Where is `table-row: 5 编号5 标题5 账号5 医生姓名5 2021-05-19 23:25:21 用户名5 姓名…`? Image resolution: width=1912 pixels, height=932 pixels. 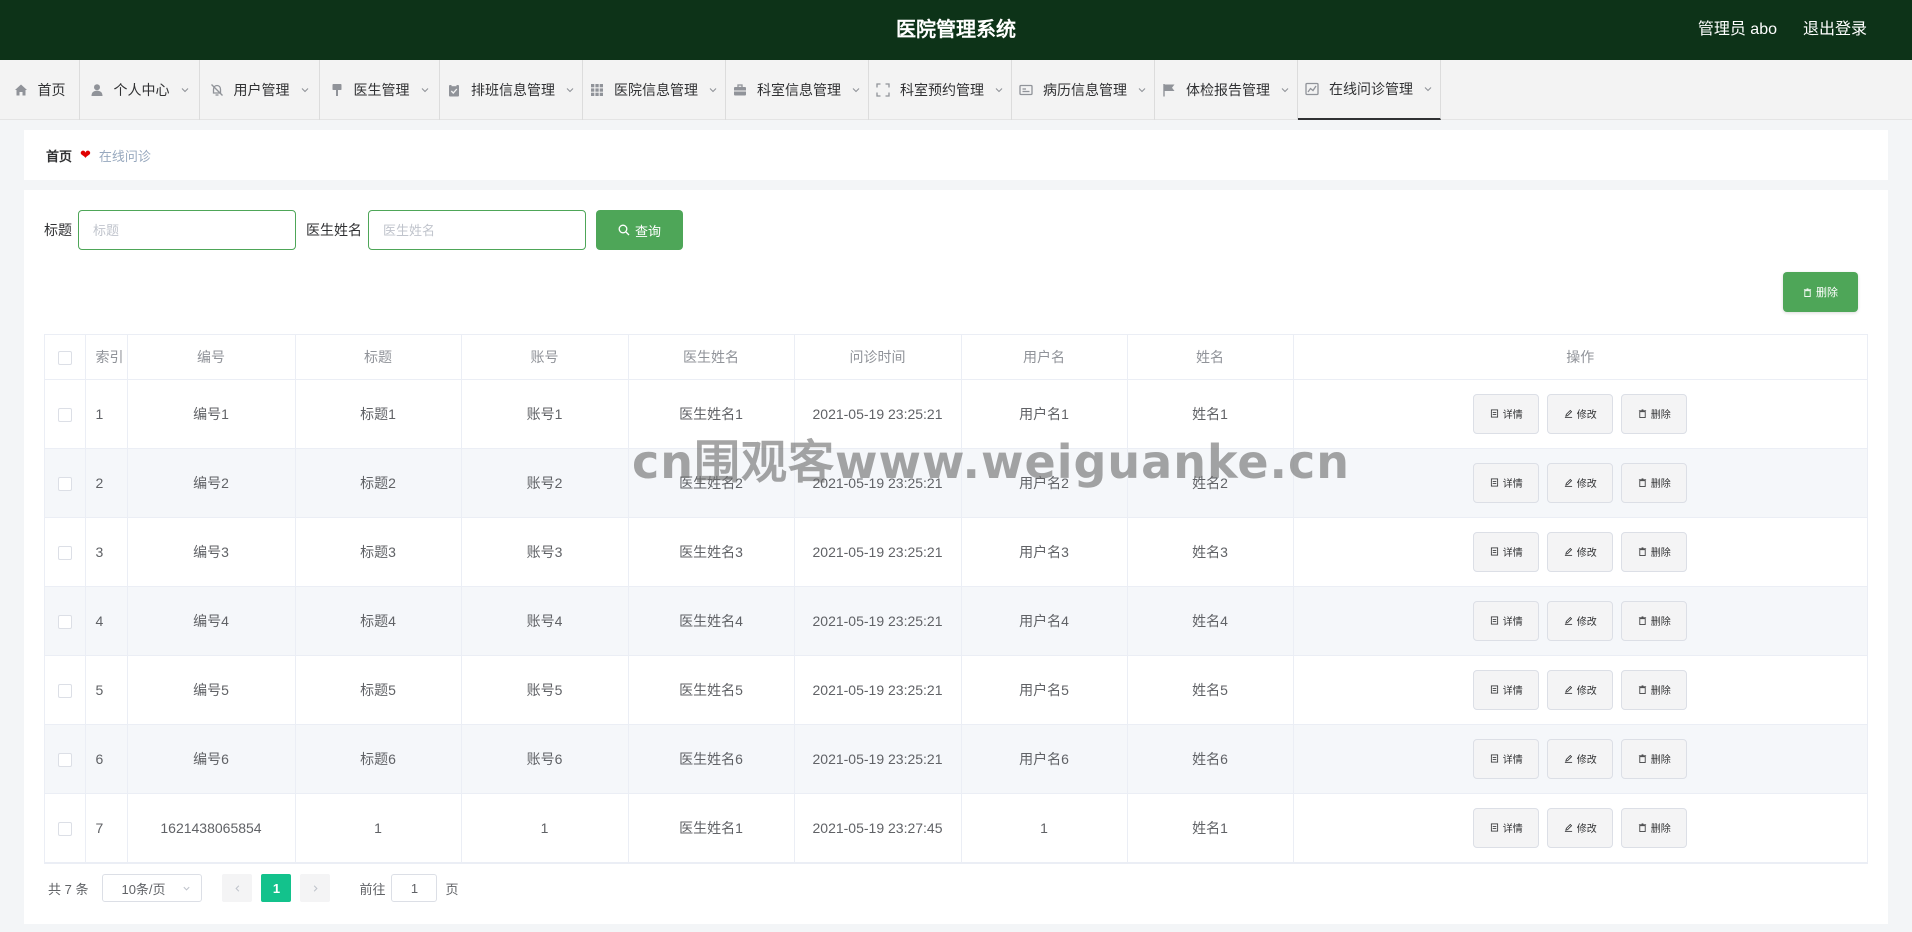 table-row: 5 编号5 标题5 账号5 医生姓名5 2021-05-19 23:25:21 用户名5 姓名… is located at coordinates (956, 690).